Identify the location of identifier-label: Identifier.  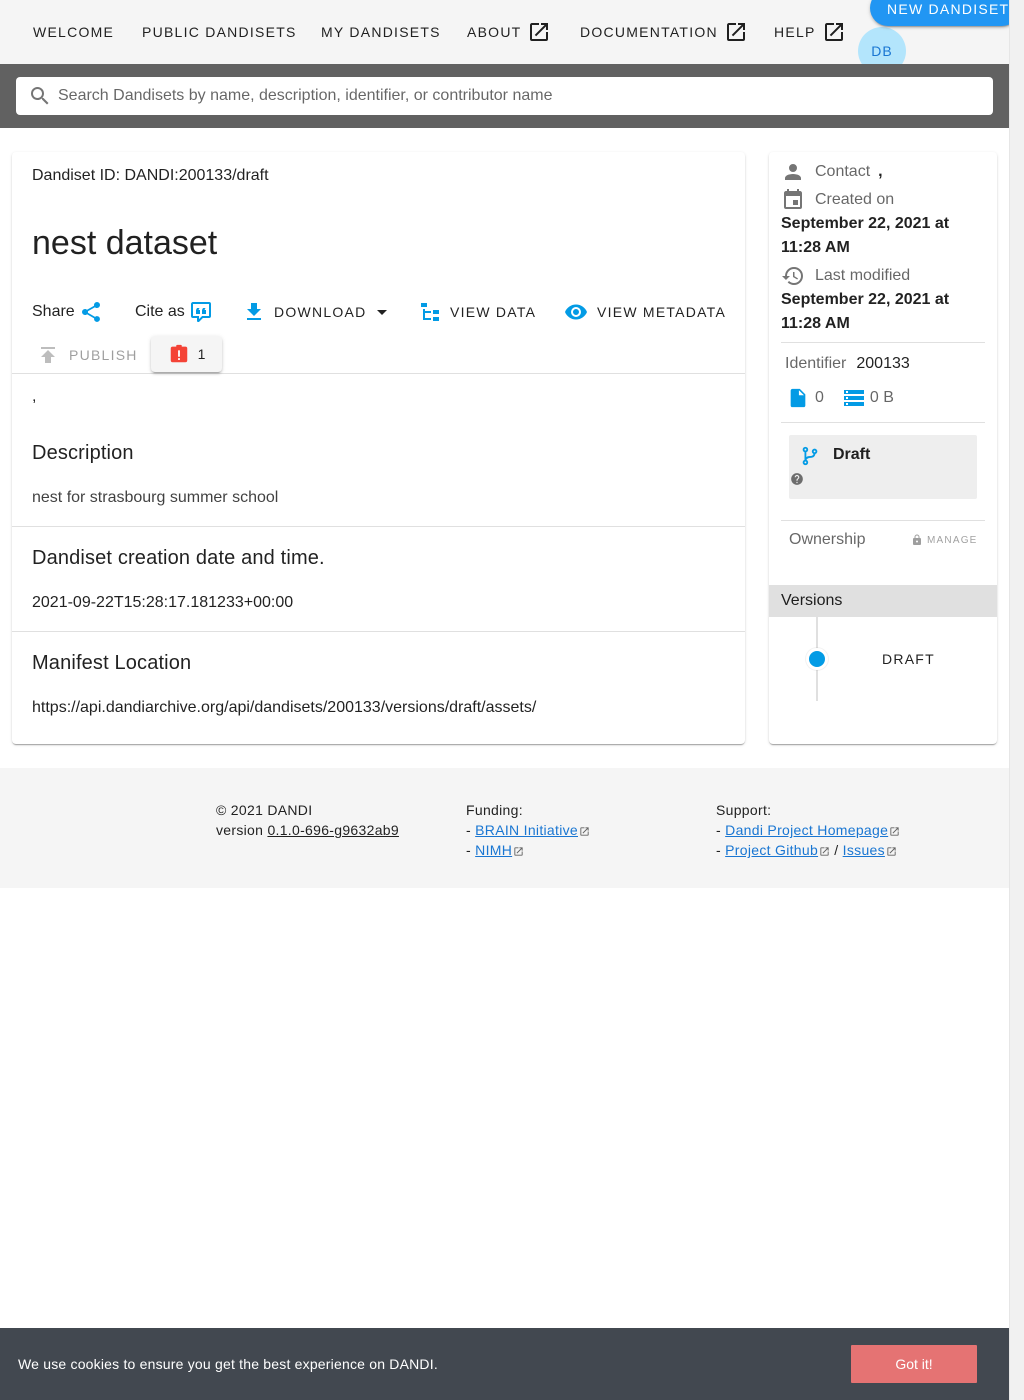
(816, 363).